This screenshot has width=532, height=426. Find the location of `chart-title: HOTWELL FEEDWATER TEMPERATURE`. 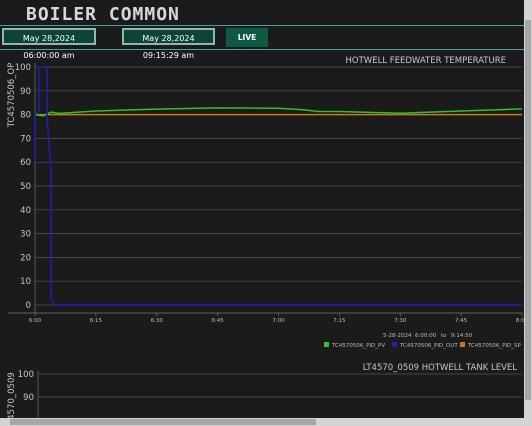

chart-title: HOTWELL FEEDWATER TEMPERATURE is located at coordinates (426, 61).